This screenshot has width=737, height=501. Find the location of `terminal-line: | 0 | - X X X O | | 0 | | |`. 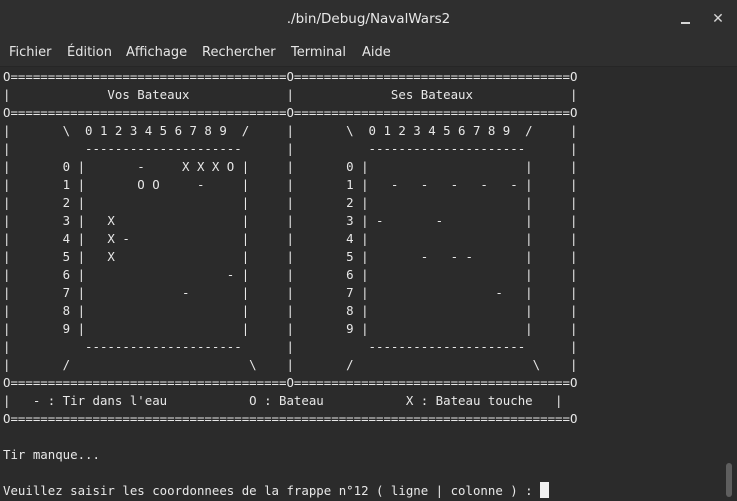

terminal-line: | 0 | - X X X O | | 0 | | | is located at coordinates (290, 166).